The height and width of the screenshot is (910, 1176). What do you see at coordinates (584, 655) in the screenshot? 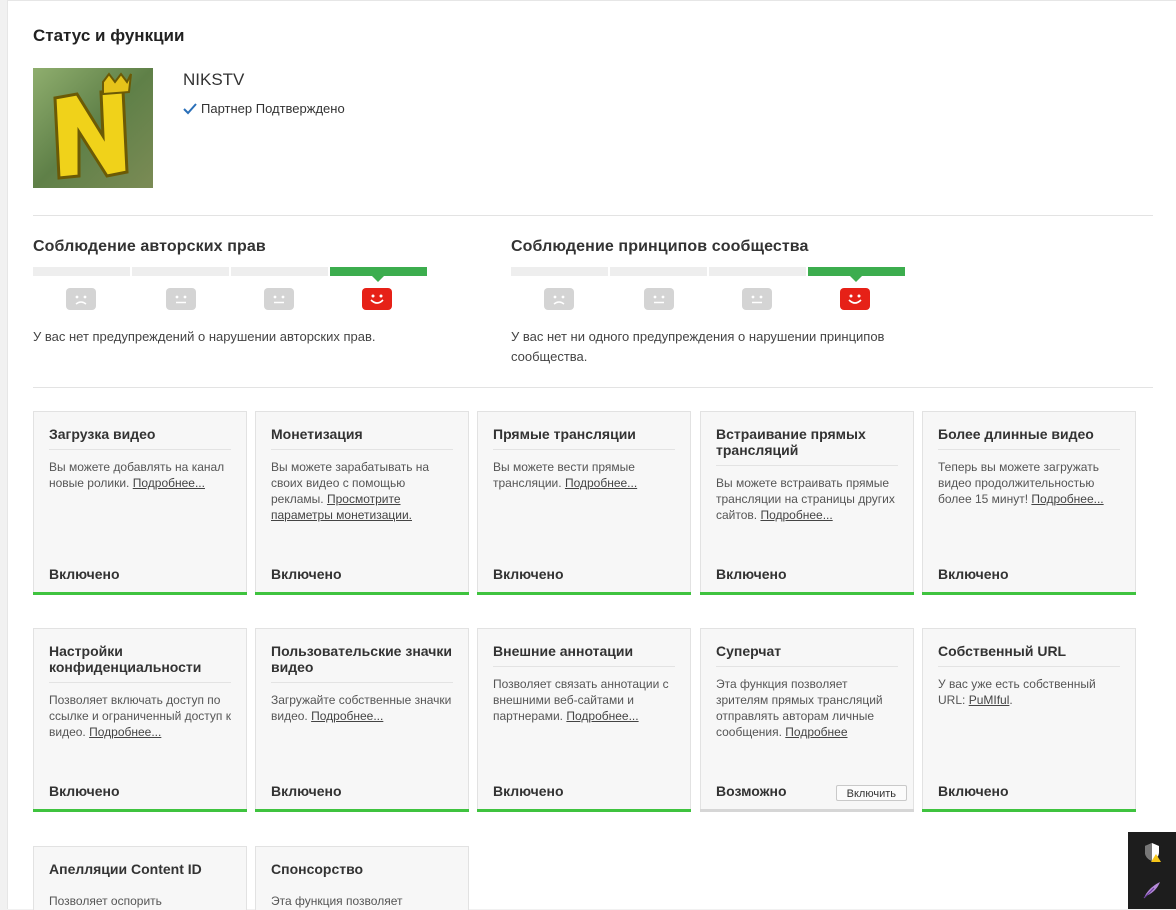
I see `card-title: Внешние аннотации` at bounding box center [584, 655].